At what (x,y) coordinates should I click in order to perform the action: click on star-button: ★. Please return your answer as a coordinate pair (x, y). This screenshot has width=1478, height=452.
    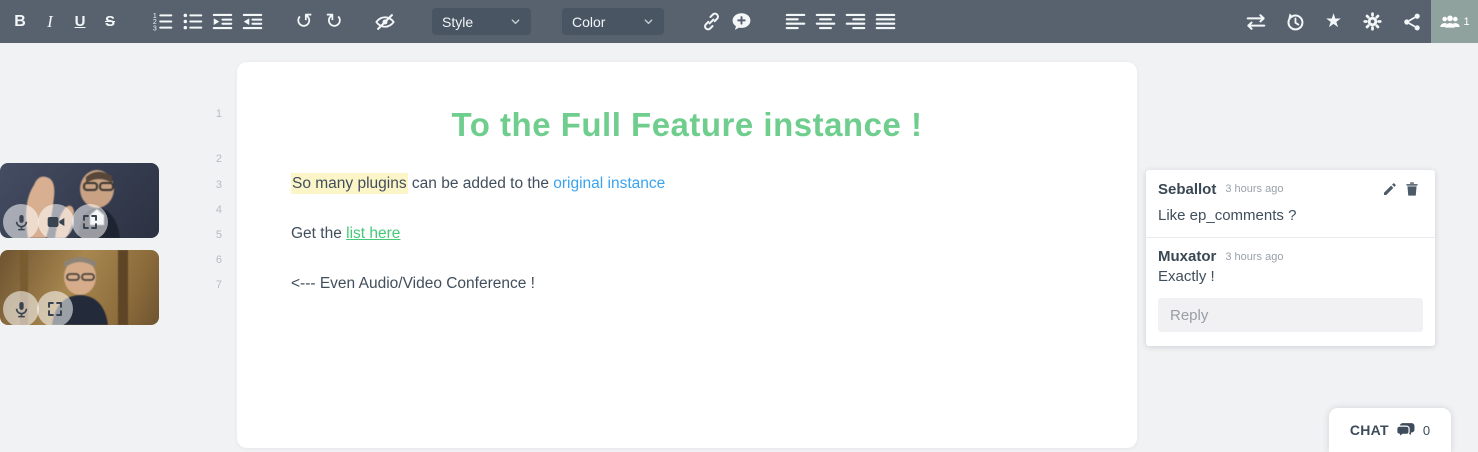
    Looking at the image, I should click on (1333, 22).